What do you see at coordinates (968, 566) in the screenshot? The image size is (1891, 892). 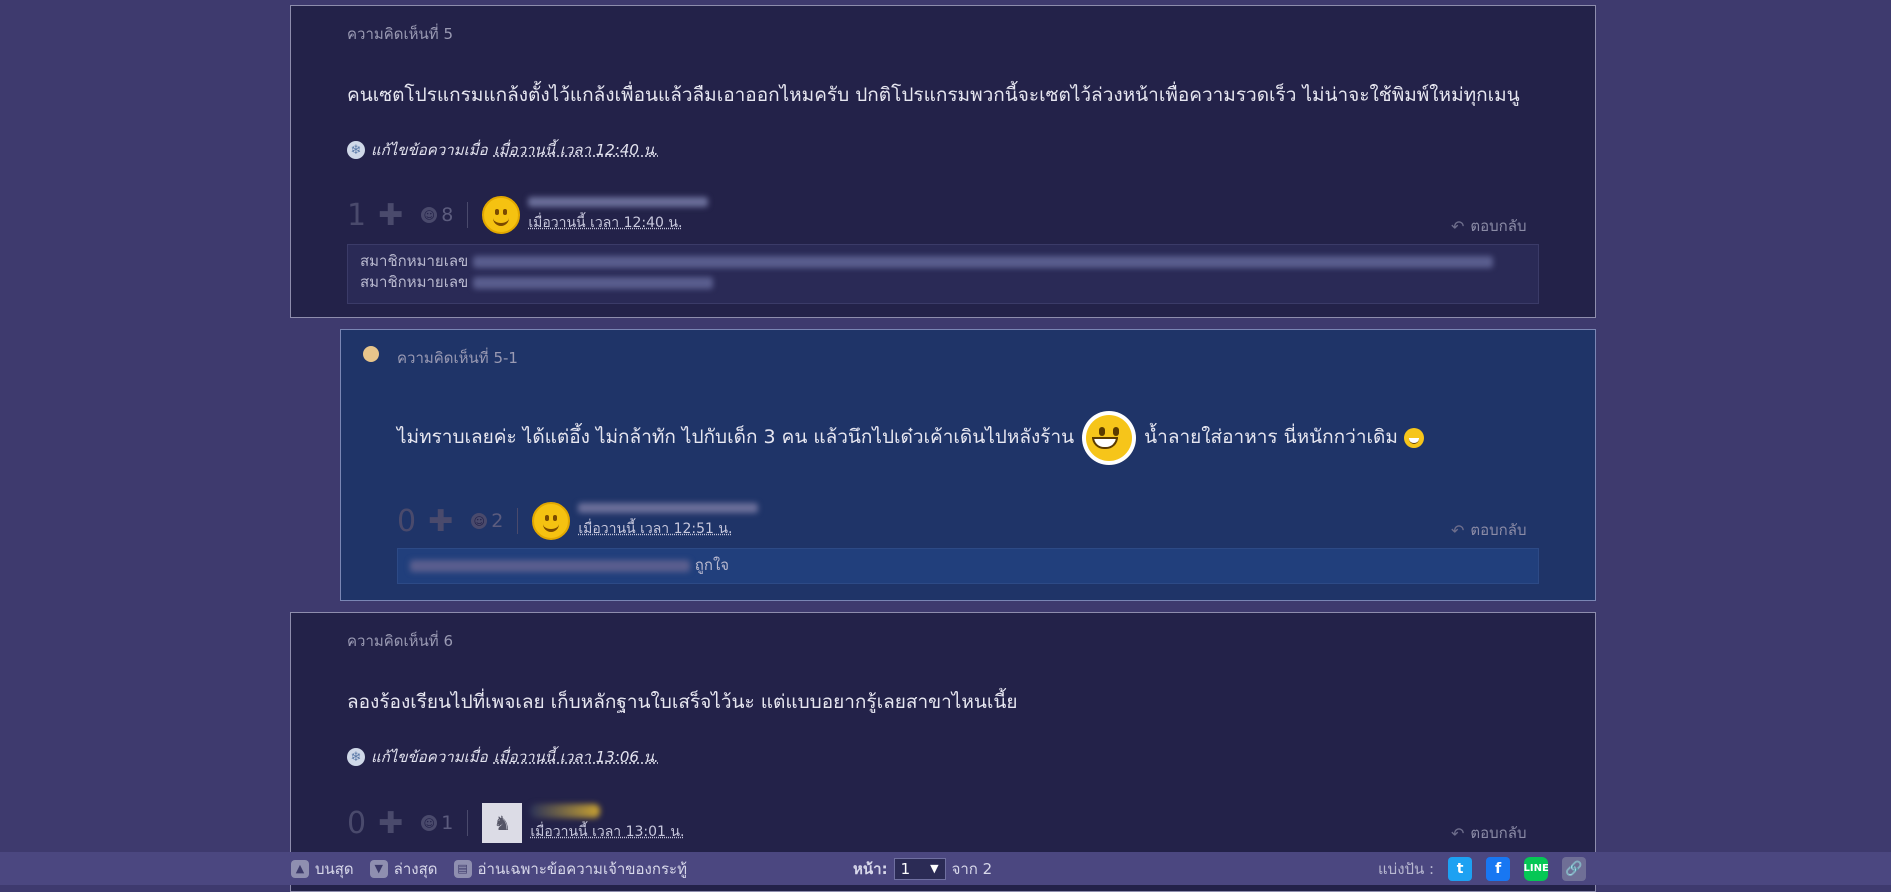 I see `emotion-list: ถูกใจ` at bounding box center [968, 566].